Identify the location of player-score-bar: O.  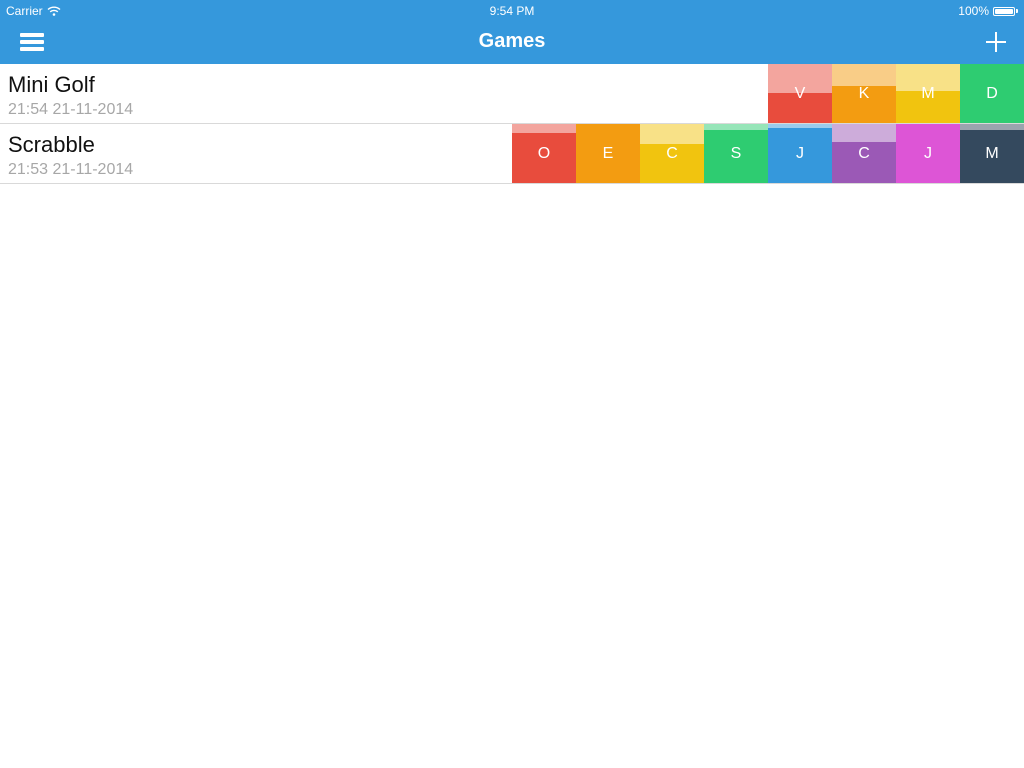
(544, 158).